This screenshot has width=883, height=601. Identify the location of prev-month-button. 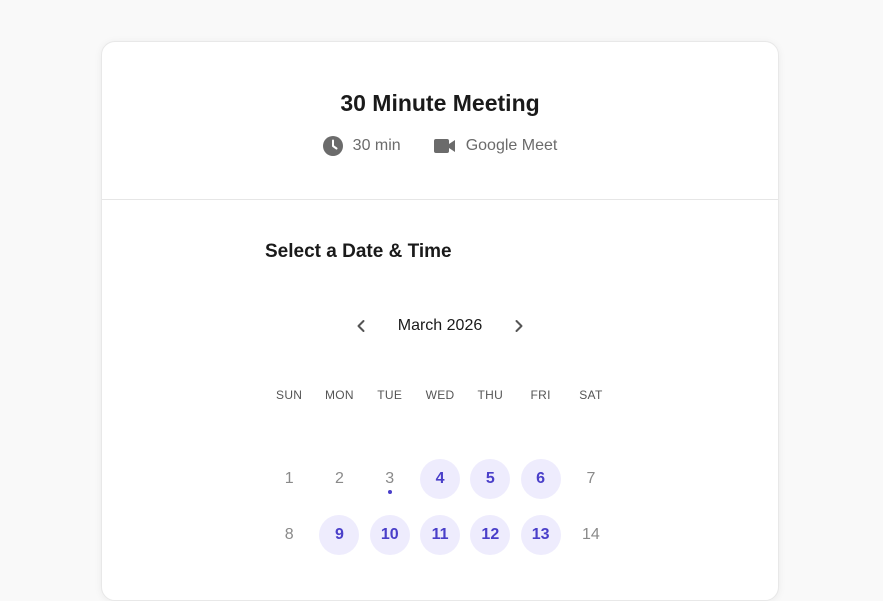
(361, 326).